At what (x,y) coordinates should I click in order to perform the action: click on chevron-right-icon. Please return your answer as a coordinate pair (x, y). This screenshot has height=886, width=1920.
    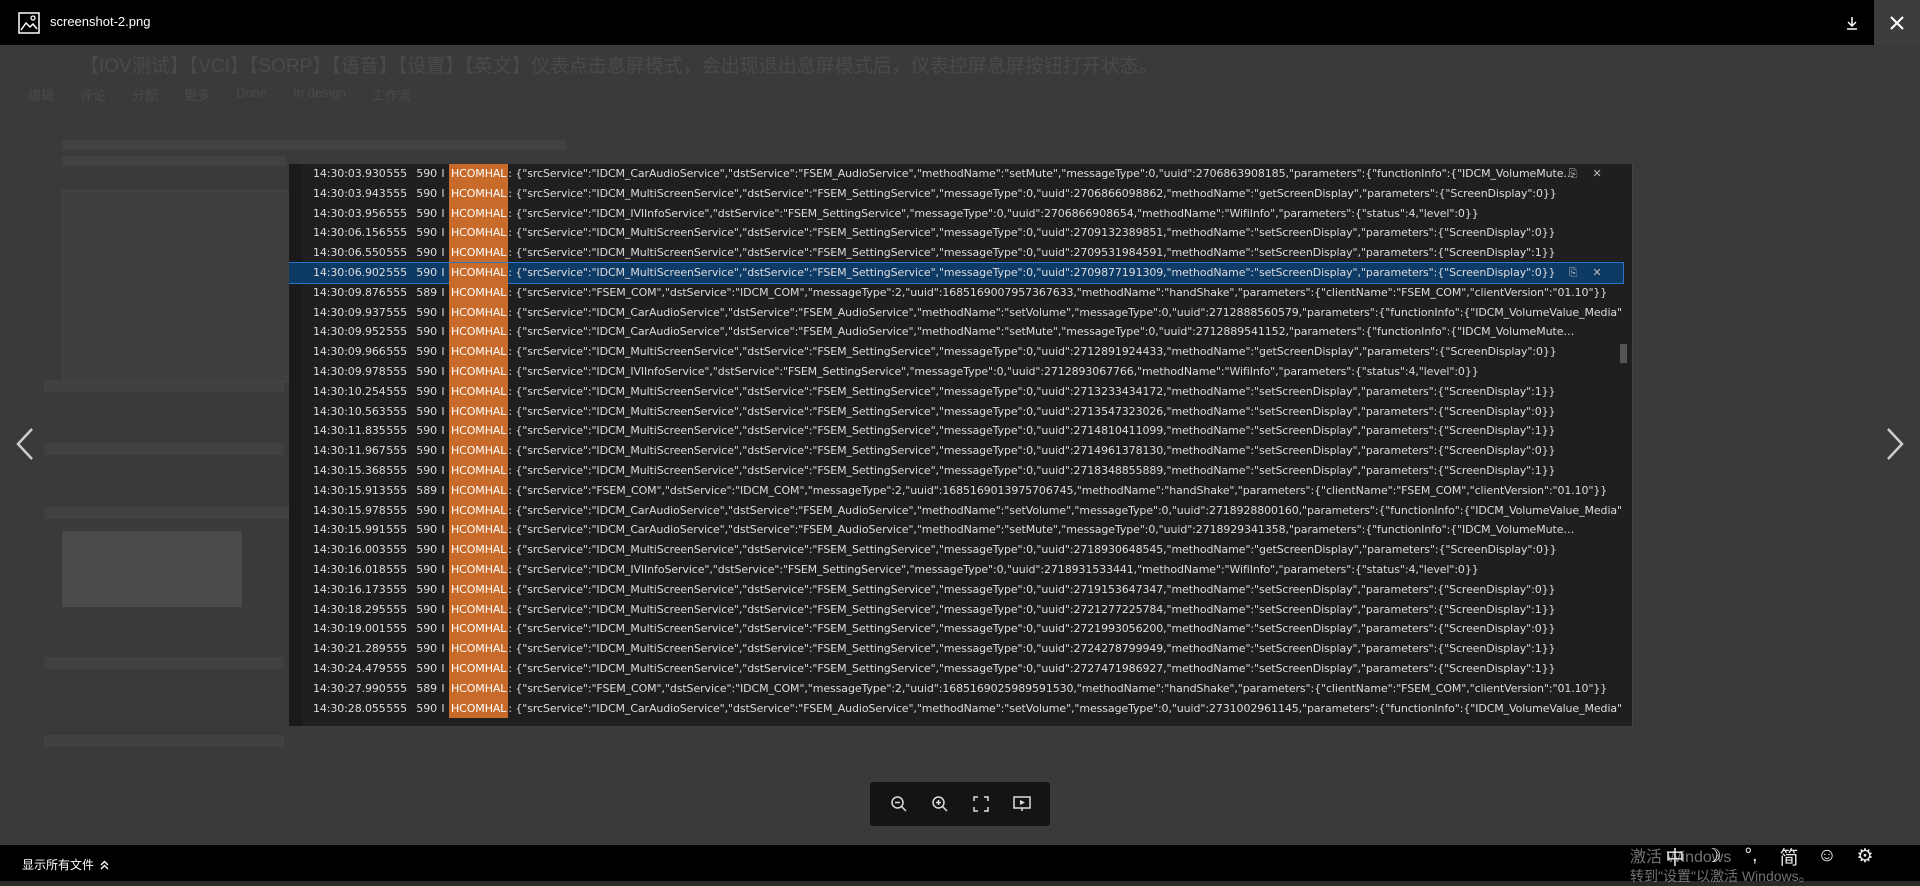
    Looking at the image, I should click on (1895, 444).